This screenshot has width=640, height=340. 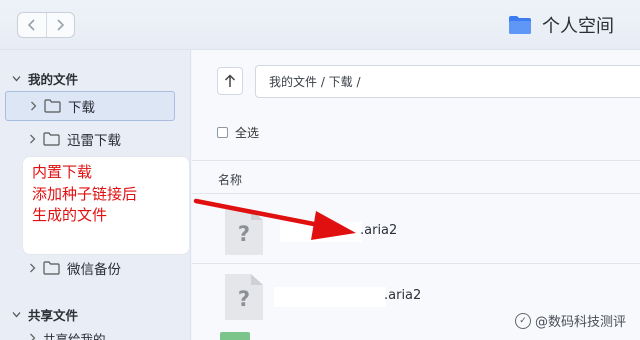 What do you see at coordinates (578, 26) in the screenshot?
I see `page-title: 个人空间` at bounding box center [578, 26].